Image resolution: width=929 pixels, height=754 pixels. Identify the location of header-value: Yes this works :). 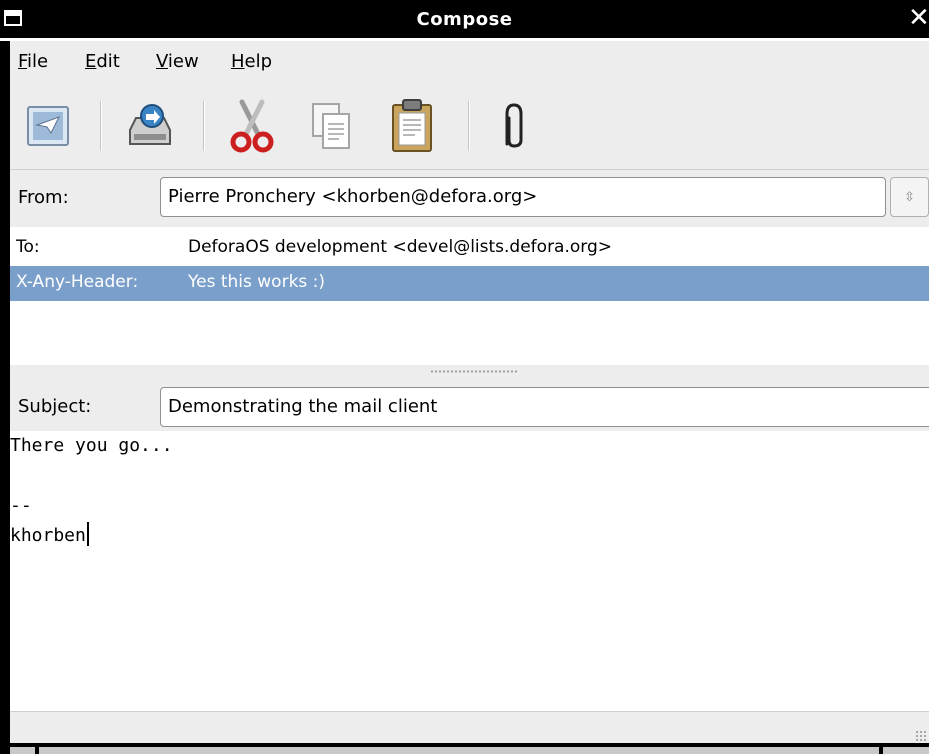
(257, 282).